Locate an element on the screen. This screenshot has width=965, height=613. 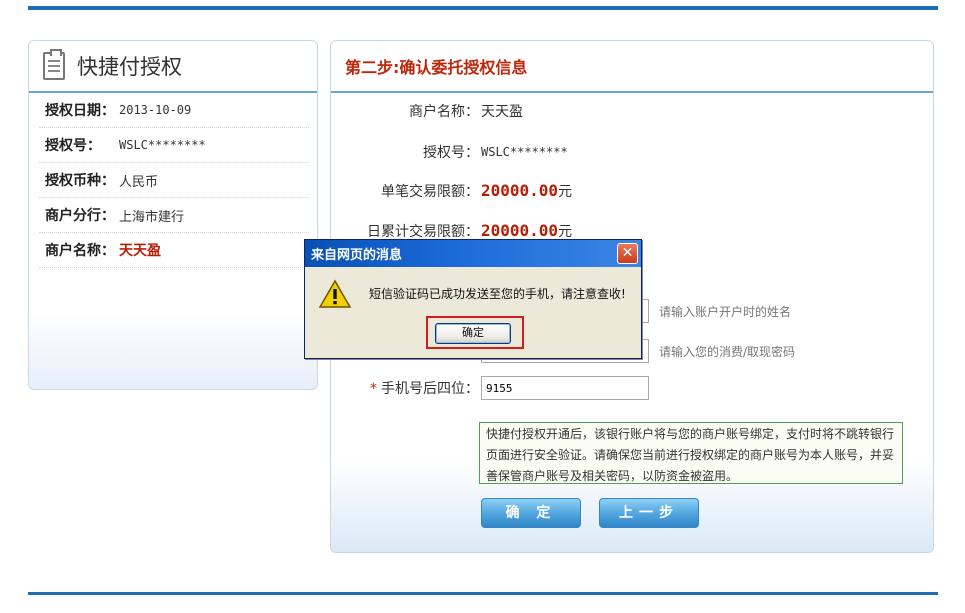
auth-number-field: 授权号： WSLC******** is located at coordinates (632, 152).